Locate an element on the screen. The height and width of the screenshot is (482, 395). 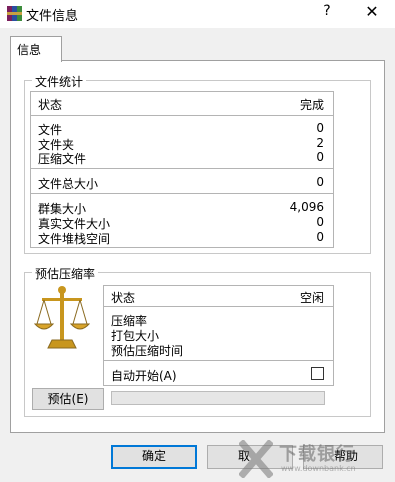
estimate-progress-bar is located at coordinates (218, 398).